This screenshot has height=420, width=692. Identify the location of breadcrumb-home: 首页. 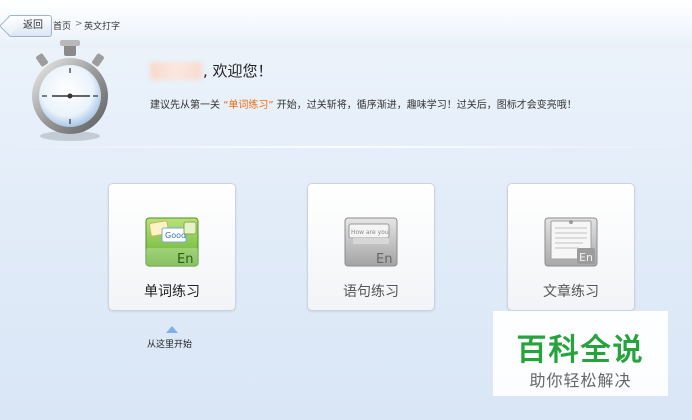
(62, 25).